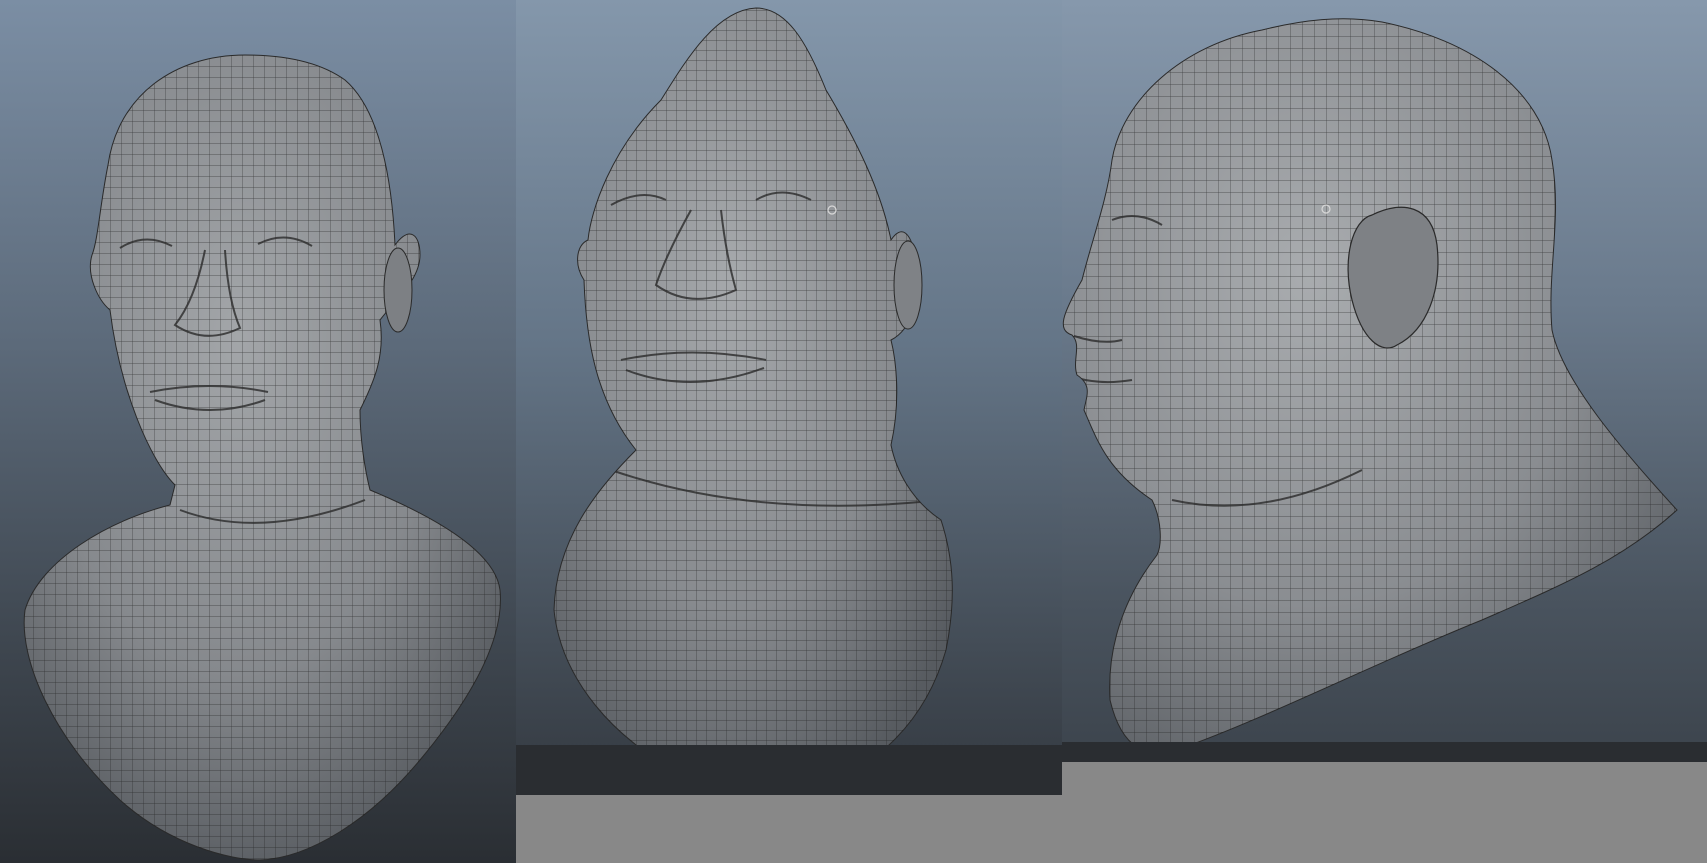 This screenshot has height=863, width=1707. I want to click on front-ear, so click(398, 290).